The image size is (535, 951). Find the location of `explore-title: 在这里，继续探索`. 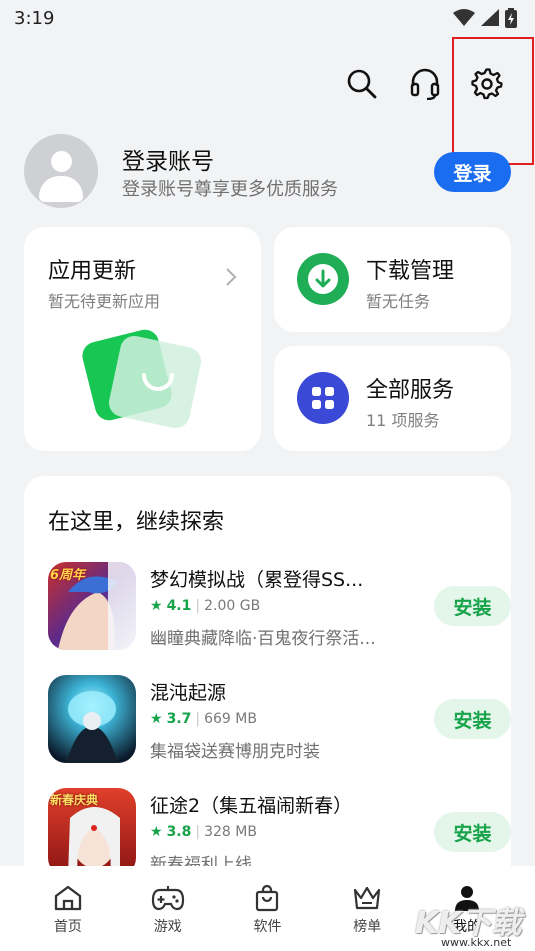

explore-title: 在这里，继续探索 is located at coordinates (136, 522).